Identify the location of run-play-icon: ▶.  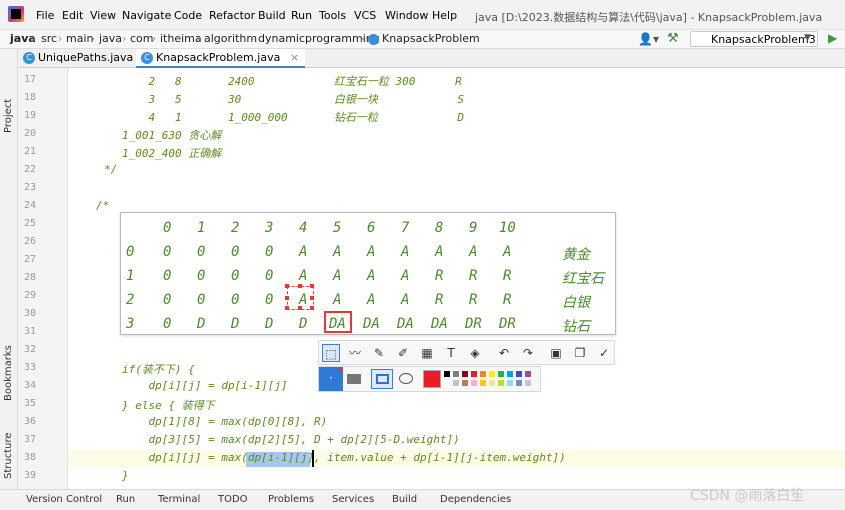
(832, 38).